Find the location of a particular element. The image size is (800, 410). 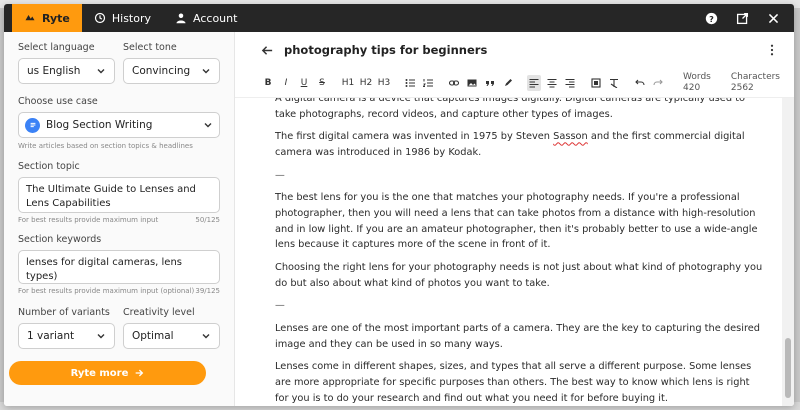

clear-format-button is located at coordinates (614, 83).